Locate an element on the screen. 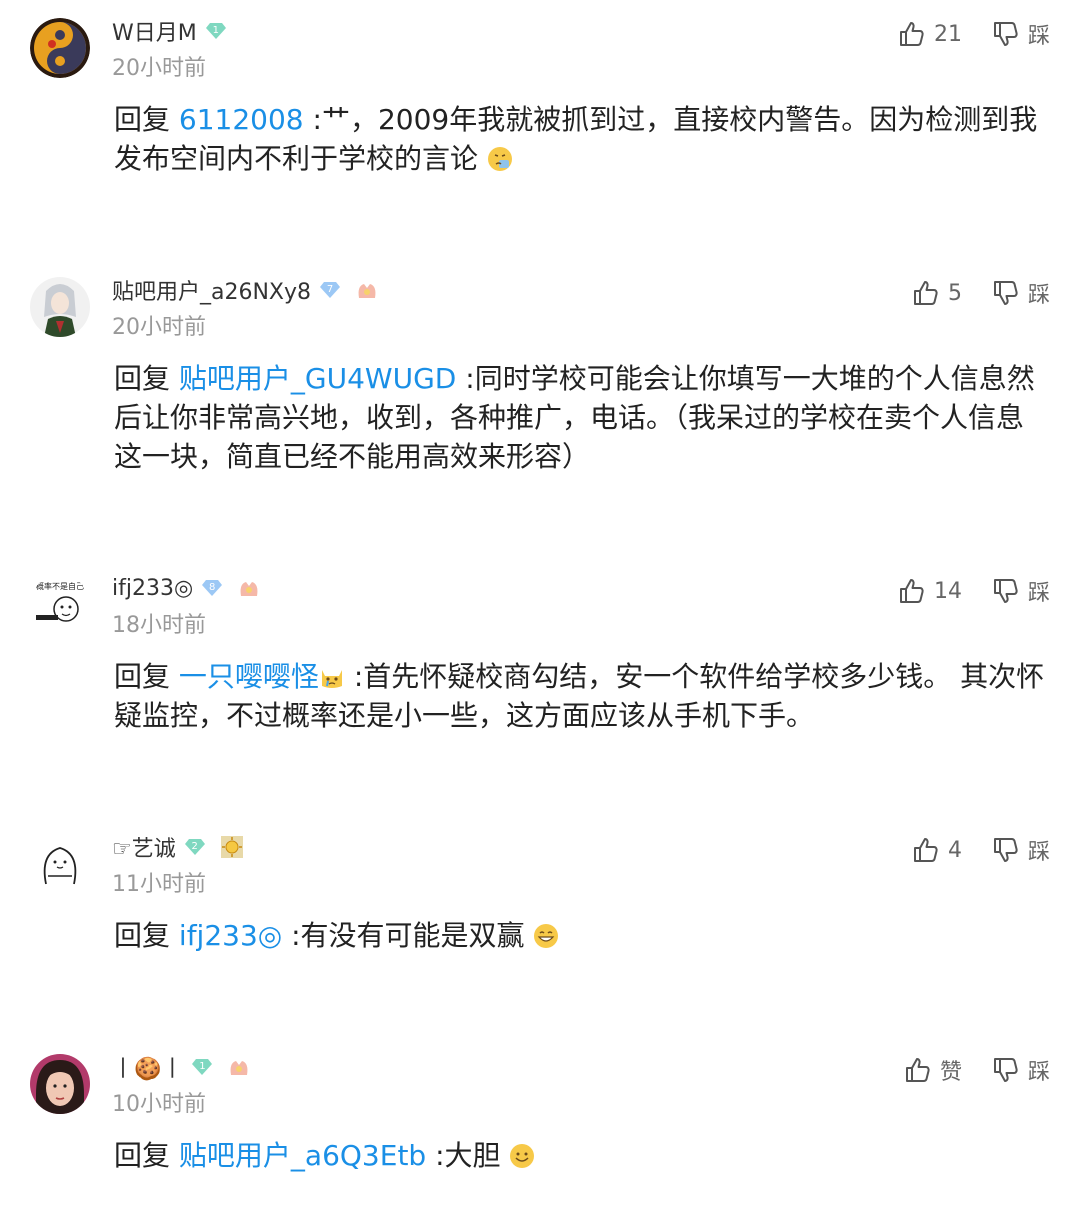 This screenshot has height=1206, width=1080. like-button: 4 is located at coordinates (937, 850).